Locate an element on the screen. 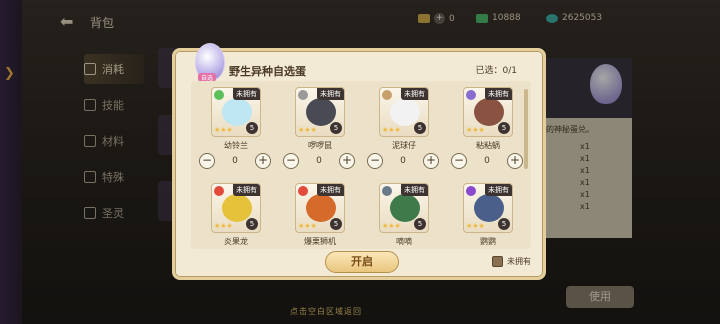  pet-cell: 未拥有 ★★★ 5 幼铃兰 − 0 + is located at coordinates (234, 126).